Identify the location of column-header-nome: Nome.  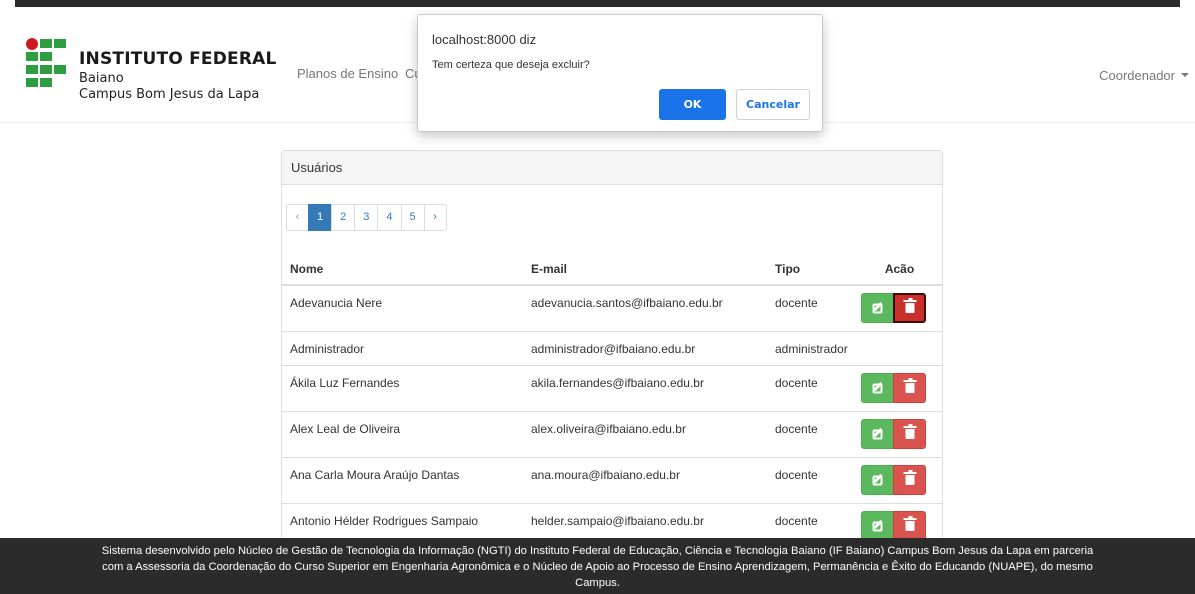
(402, 270).